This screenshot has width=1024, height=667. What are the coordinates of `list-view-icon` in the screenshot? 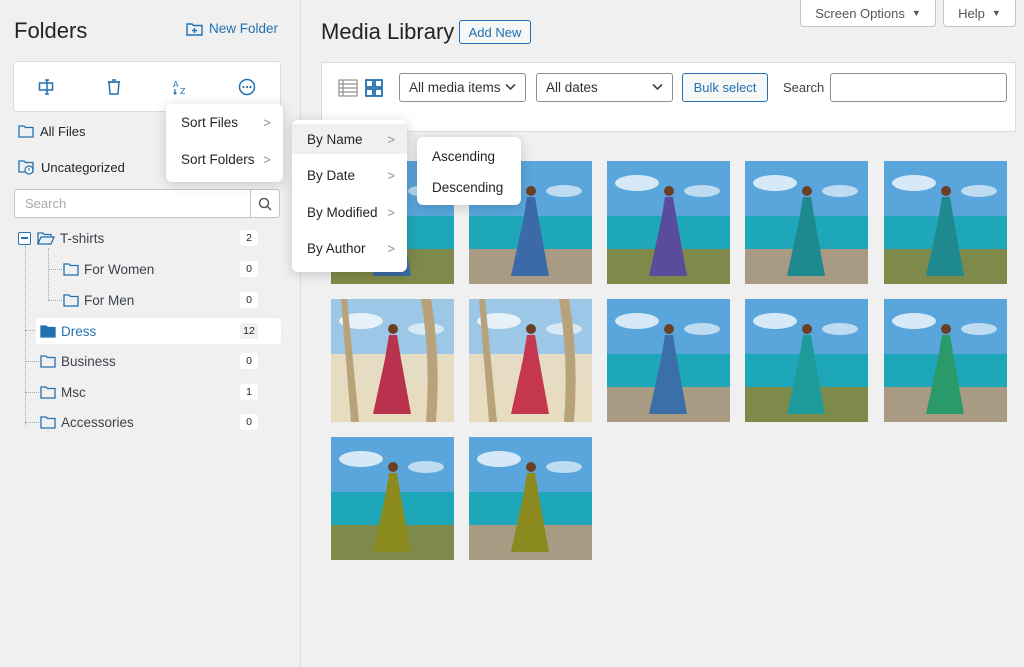 It's located at (348, 88).